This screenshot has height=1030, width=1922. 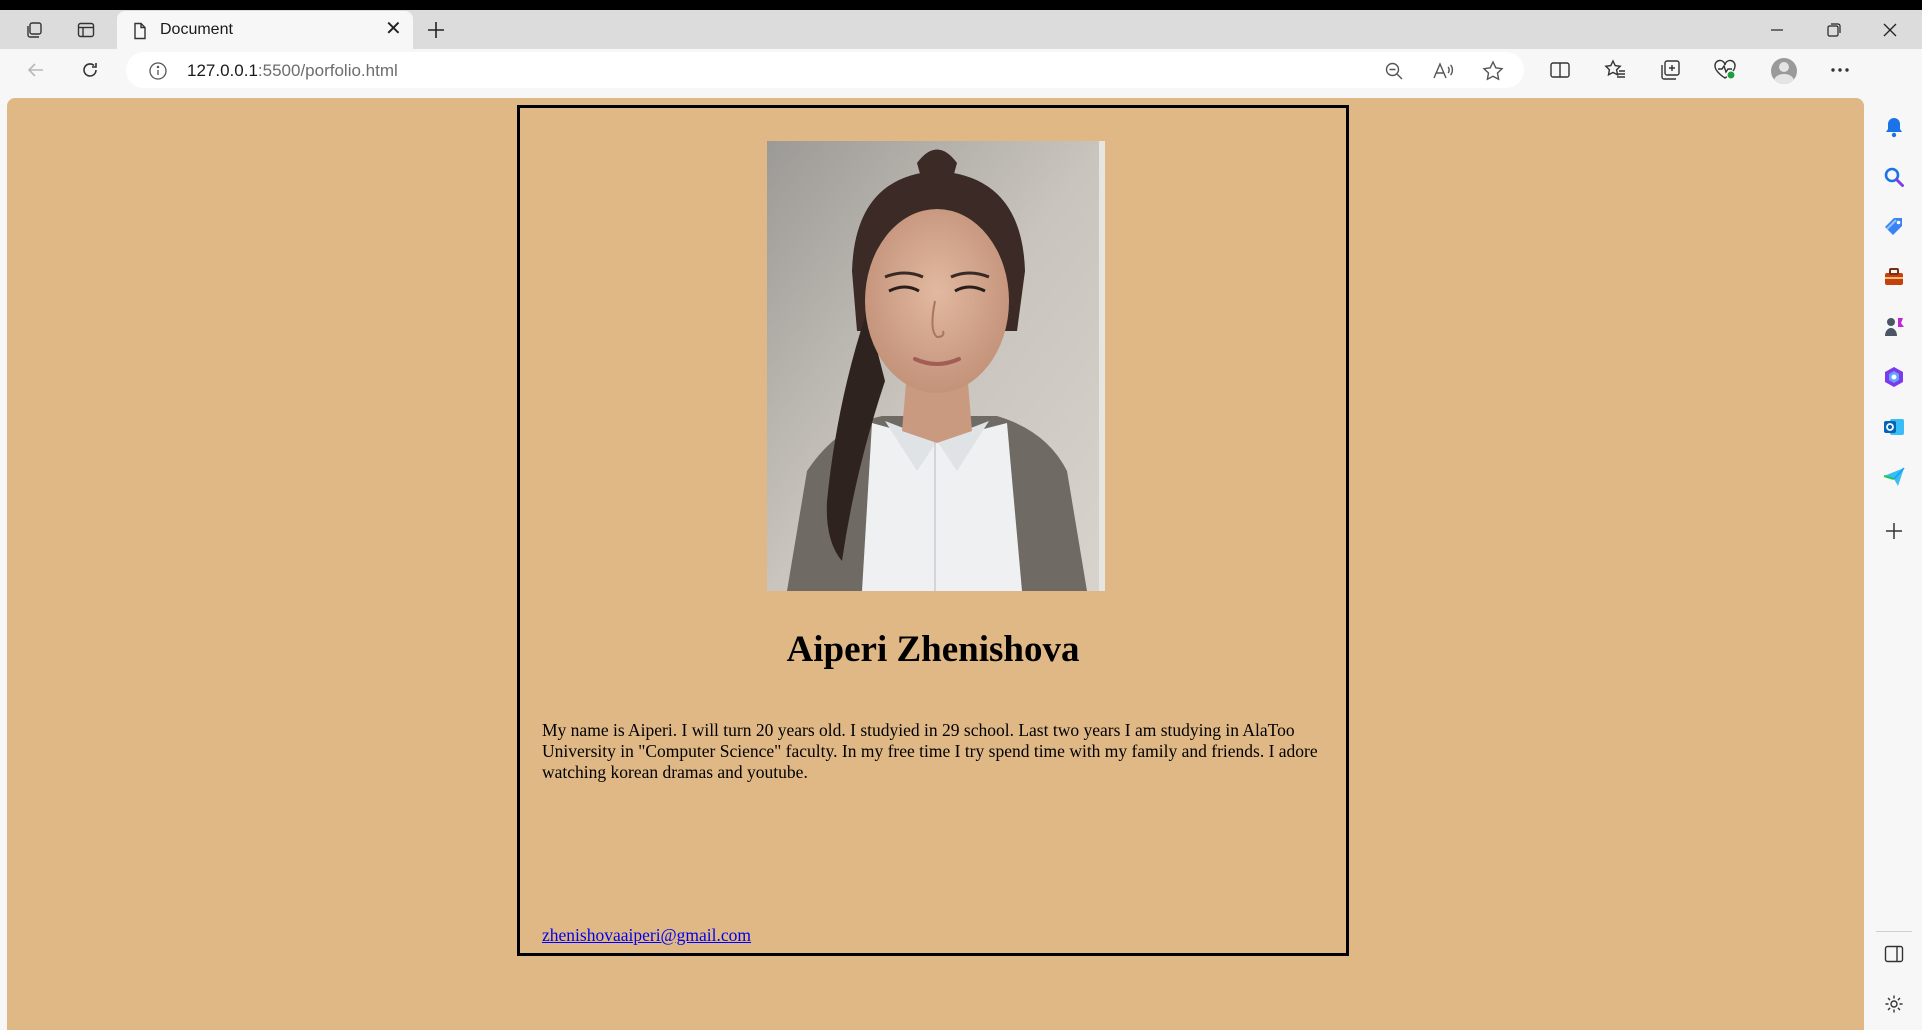 What do you see at coordinates (1784, 71) in the screenshot?
I see `avatar-icon` at bounding box center [1784, 71].